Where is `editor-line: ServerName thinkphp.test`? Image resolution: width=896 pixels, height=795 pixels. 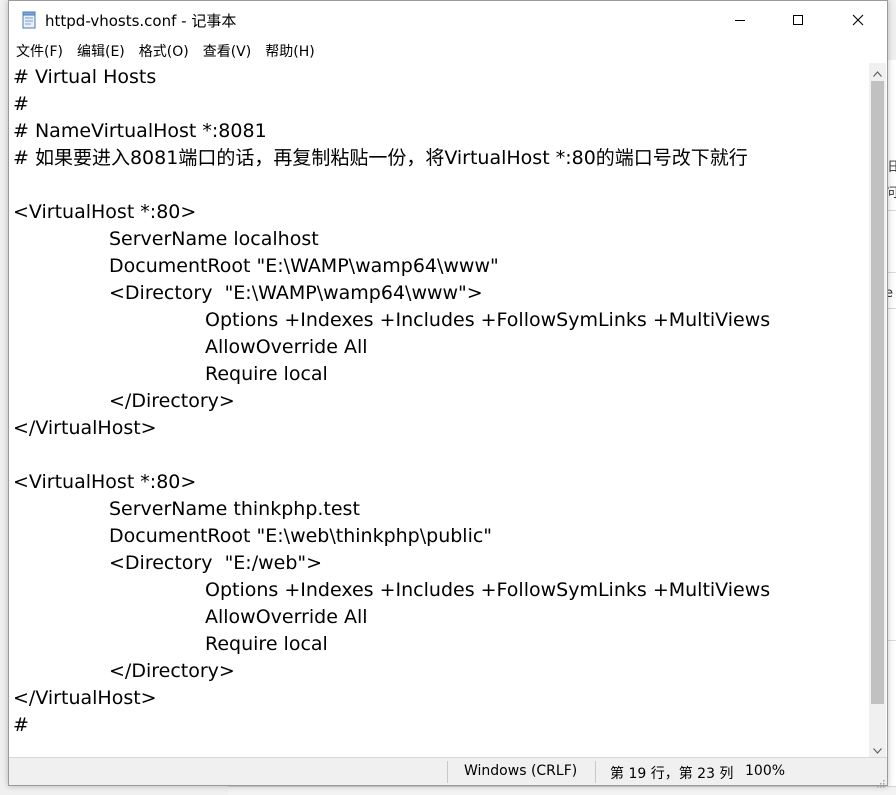
editor-line: ServerName thinkphp.test is located at coordinates (234, 509).